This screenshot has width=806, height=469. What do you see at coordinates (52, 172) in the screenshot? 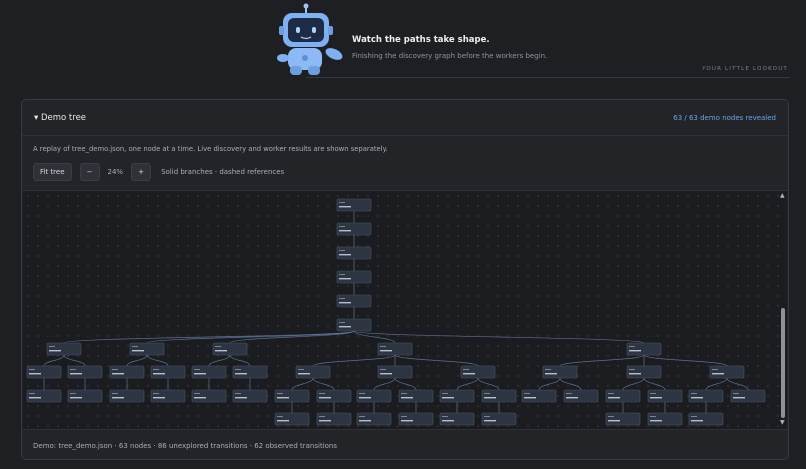
I see `fit-tree-button: Fit tree` at bounding box center [52, 172].